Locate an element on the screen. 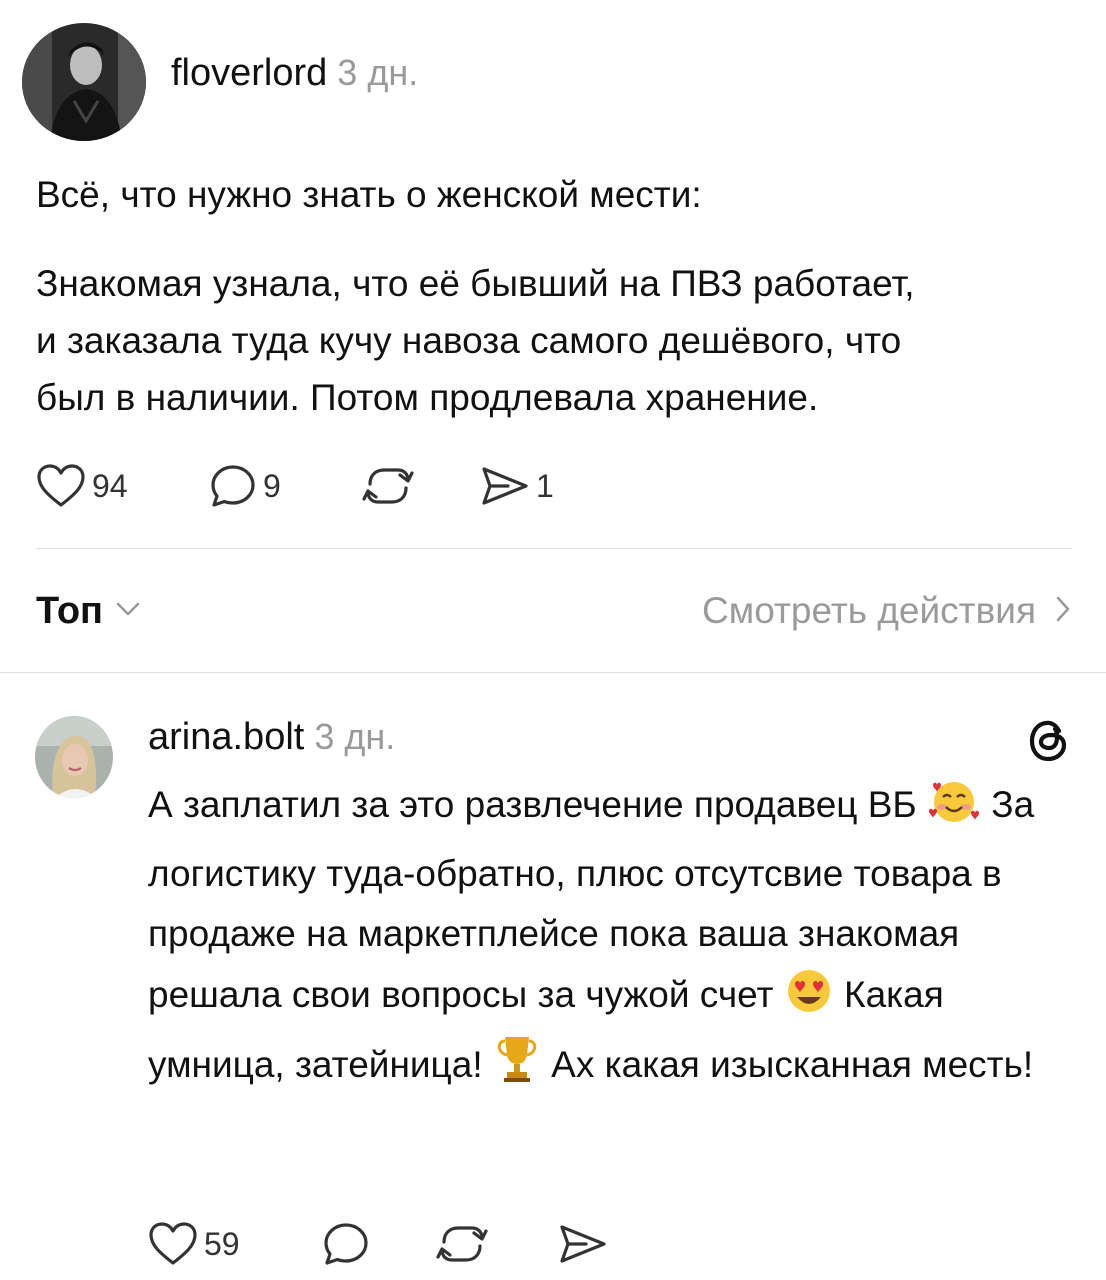  post-avatar is located at coordinates (84, 82).